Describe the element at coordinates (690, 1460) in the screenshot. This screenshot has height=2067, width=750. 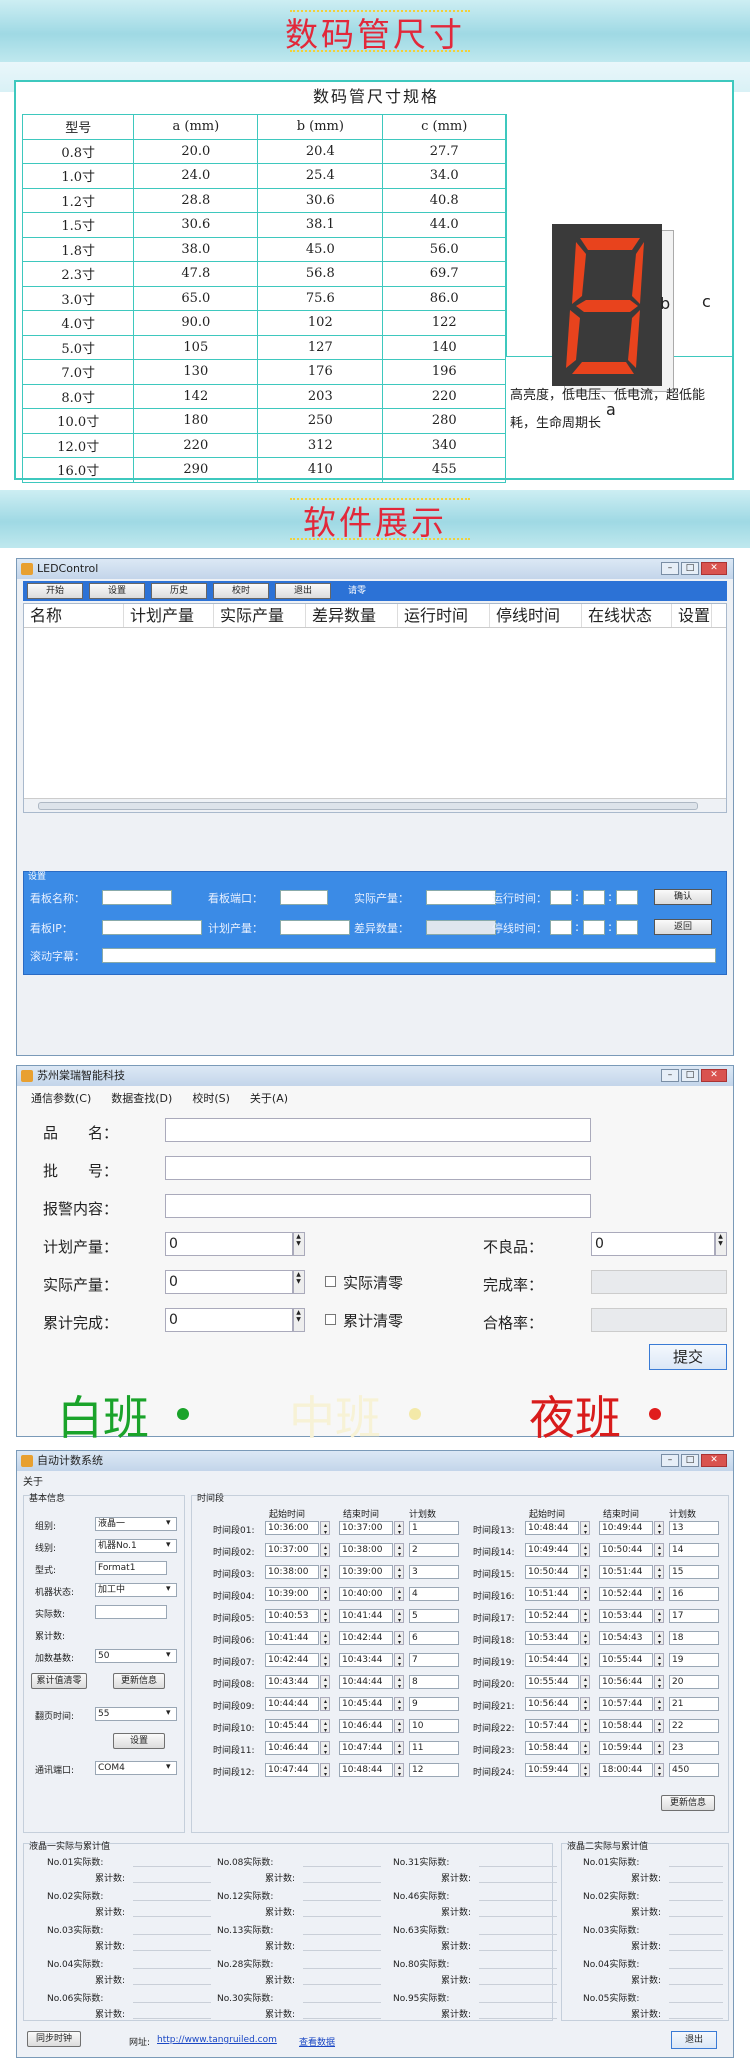
I see `maximize-button-3: □` at that location.